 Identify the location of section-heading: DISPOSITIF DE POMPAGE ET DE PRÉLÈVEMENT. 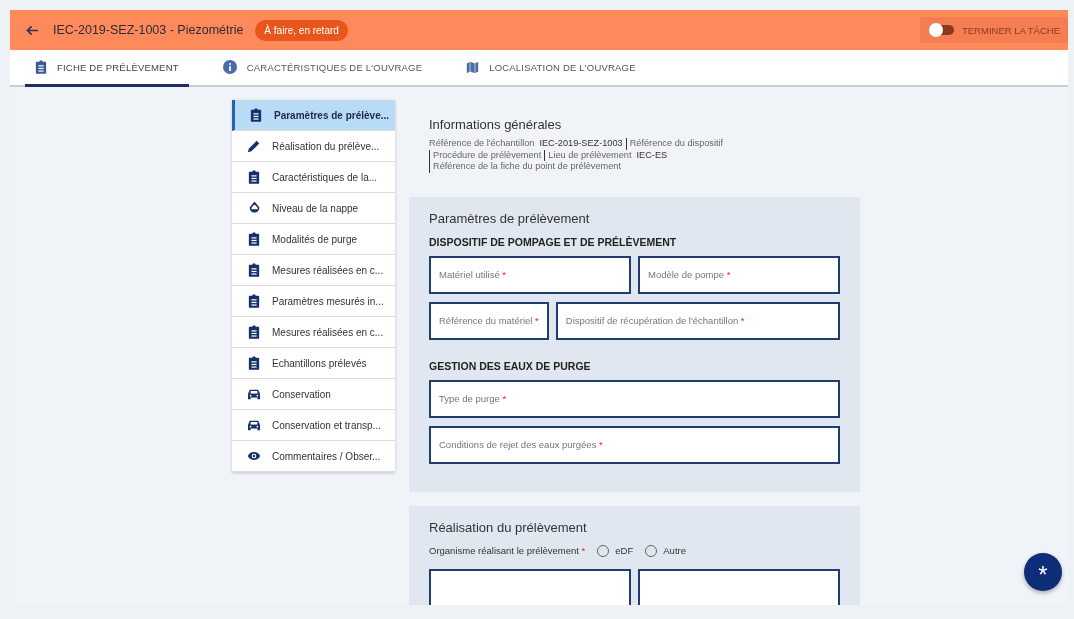
(553, 241).